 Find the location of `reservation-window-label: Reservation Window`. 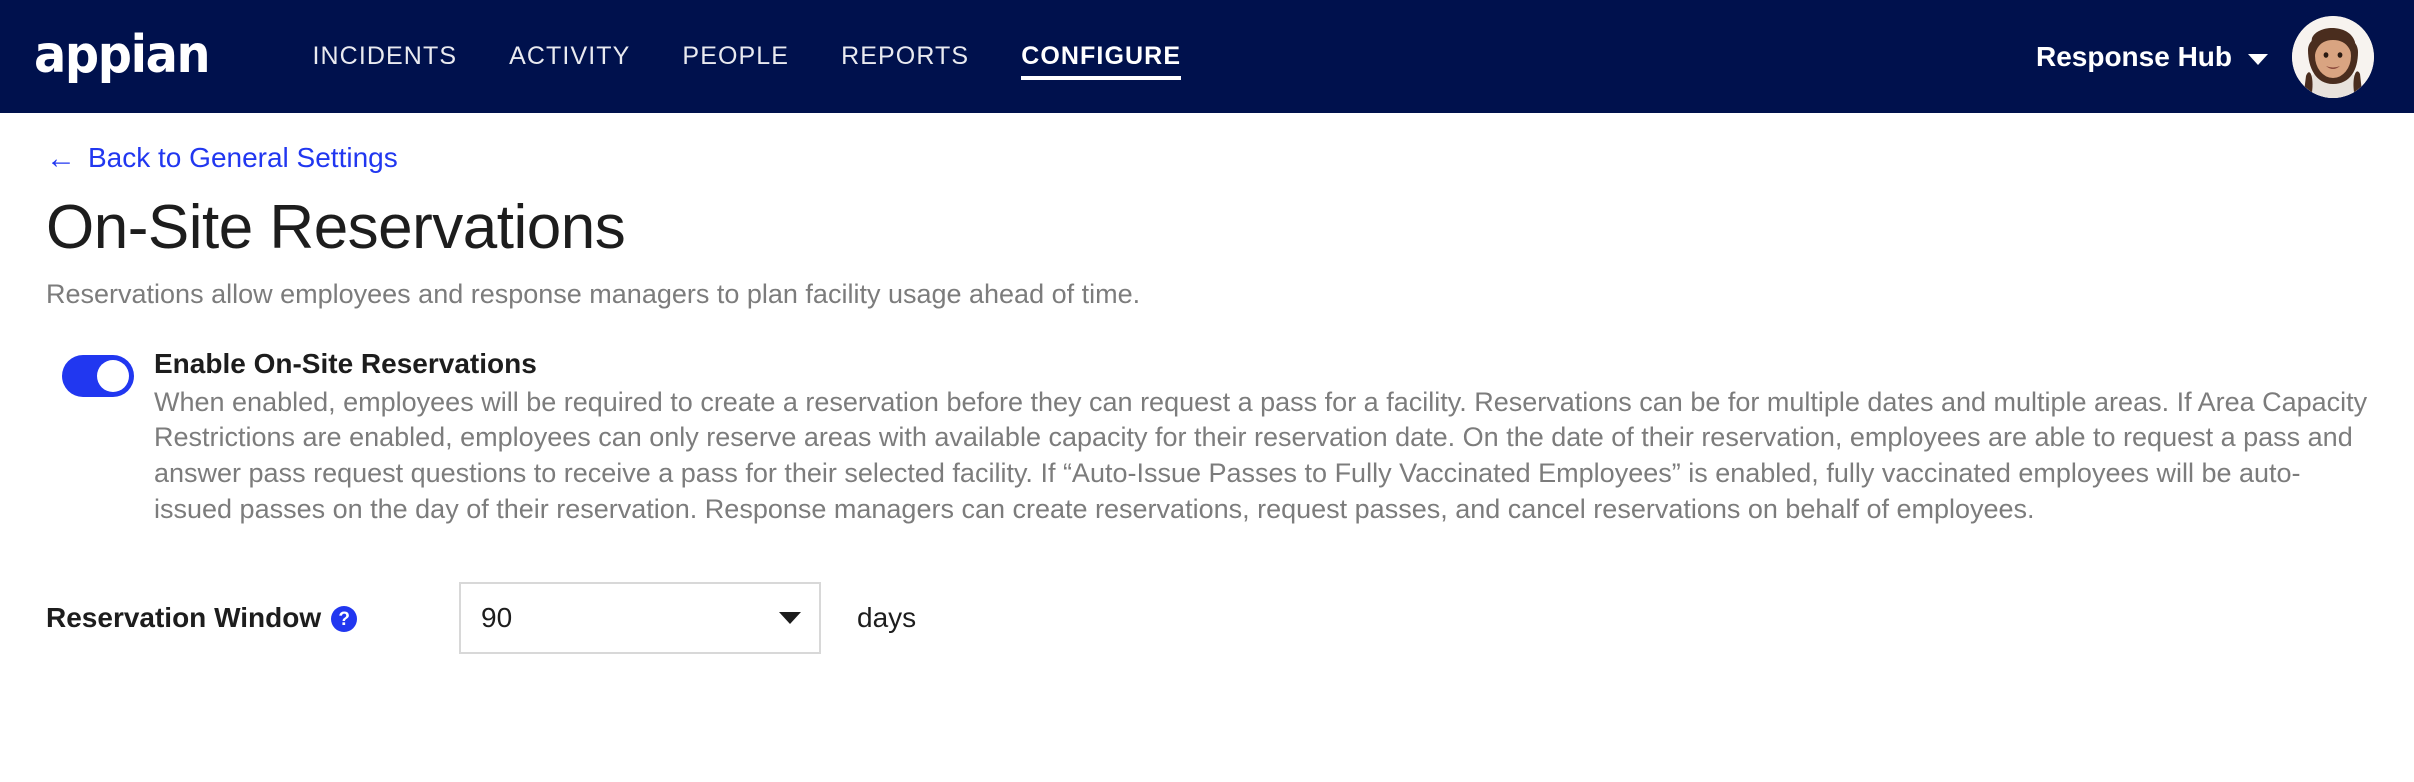

reservation-window-label: Reservation Window is located at coordinates (184, 618).